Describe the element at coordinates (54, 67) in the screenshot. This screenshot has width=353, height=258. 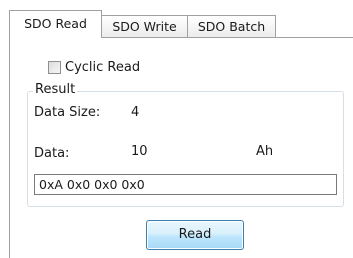
I see `cyclic-read-checkbox` at that location.